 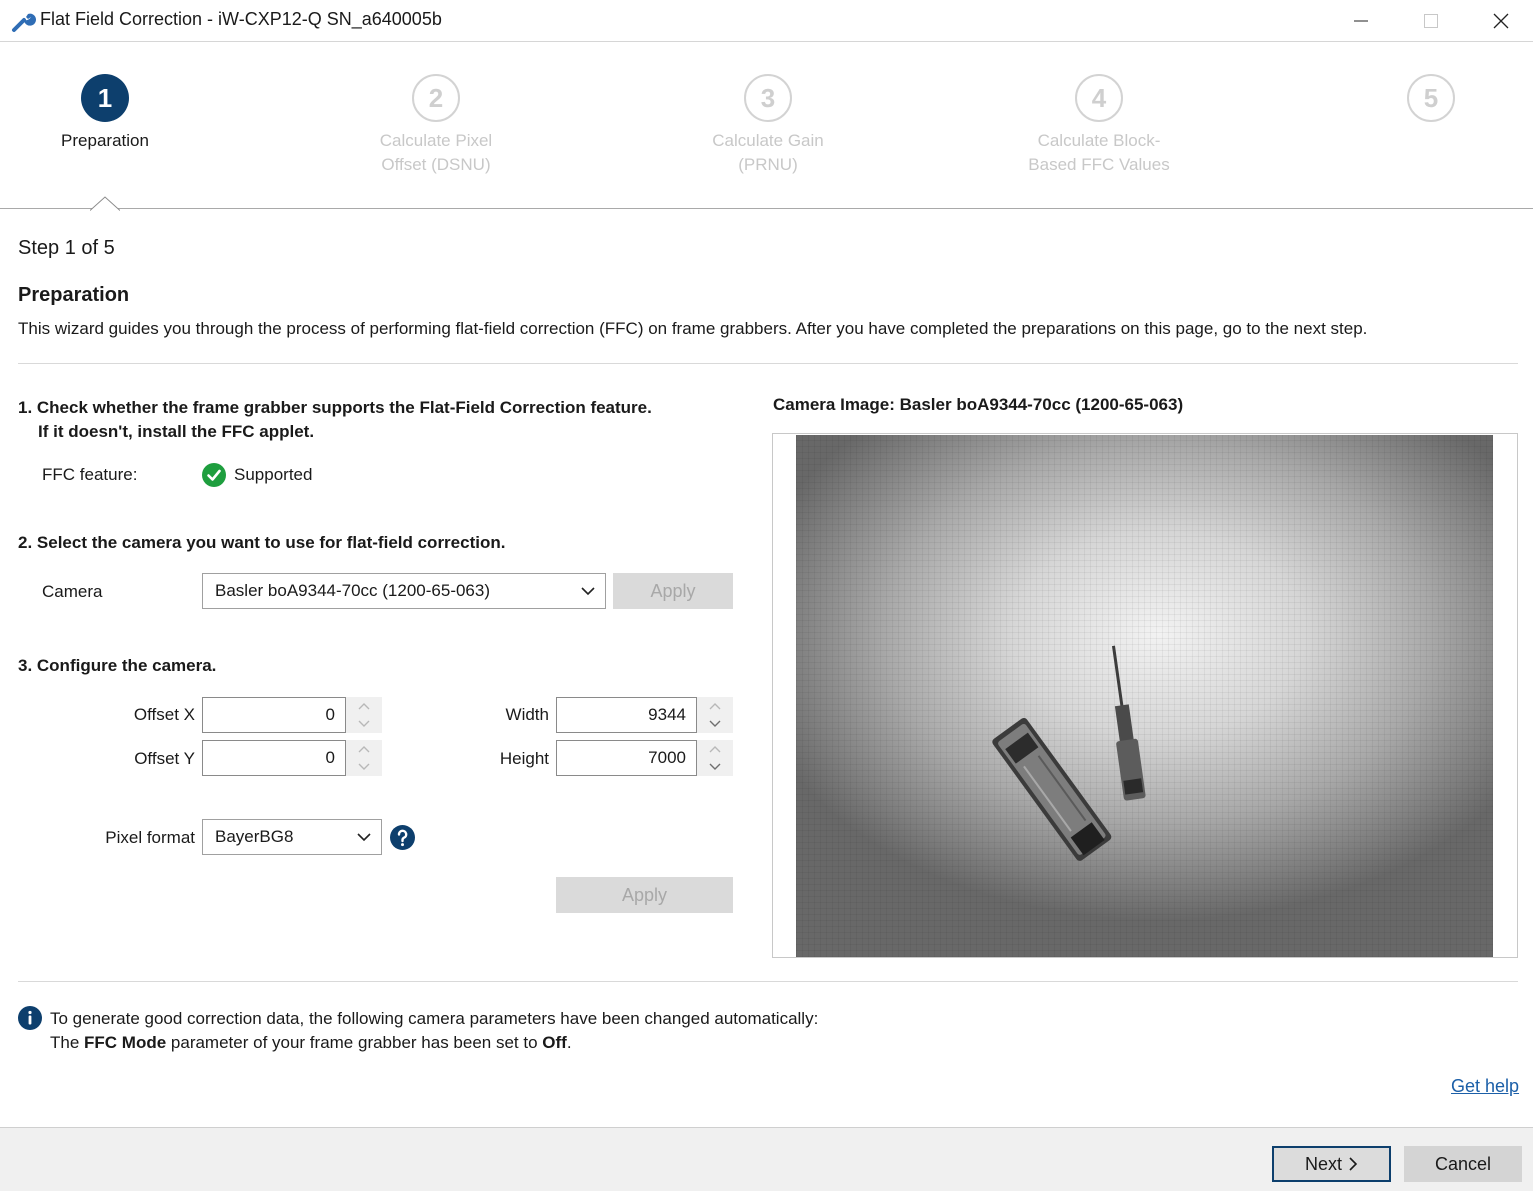 I want to click on step-4: 4 Calculate Block-Based FFC Values, so click(x=1099, y=125).